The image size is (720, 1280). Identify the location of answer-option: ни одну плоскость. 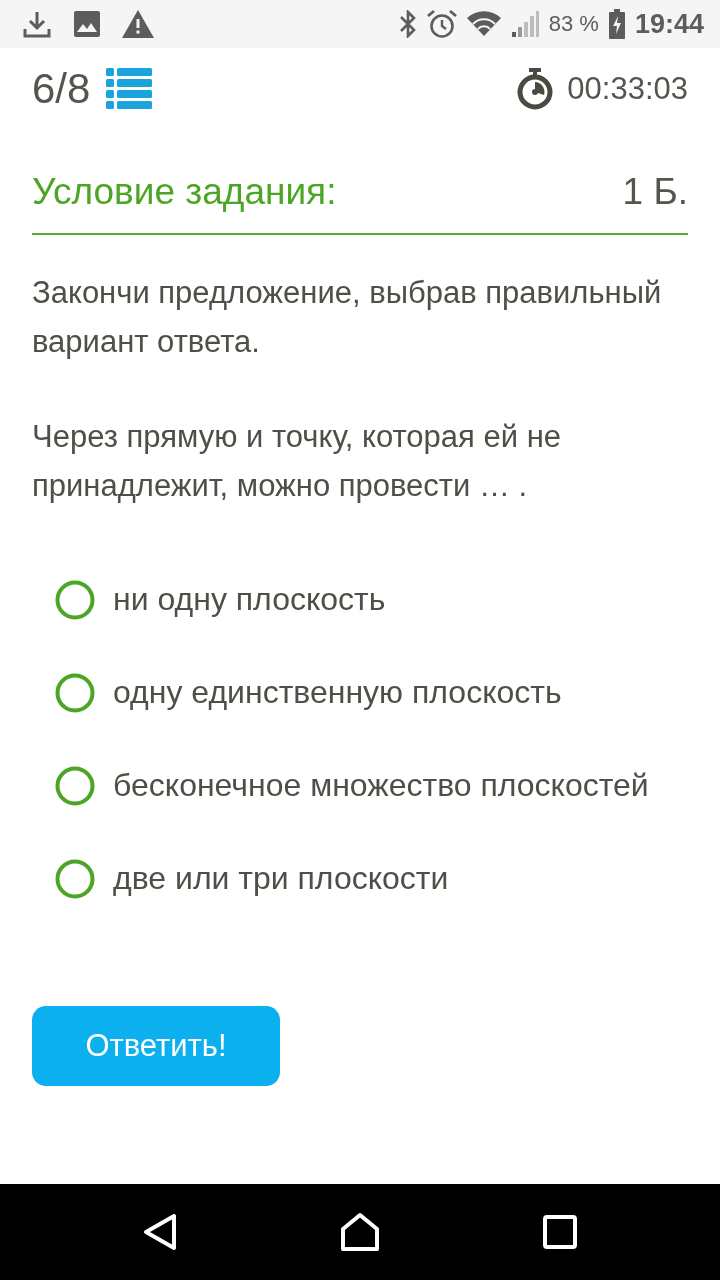
(249, 599).